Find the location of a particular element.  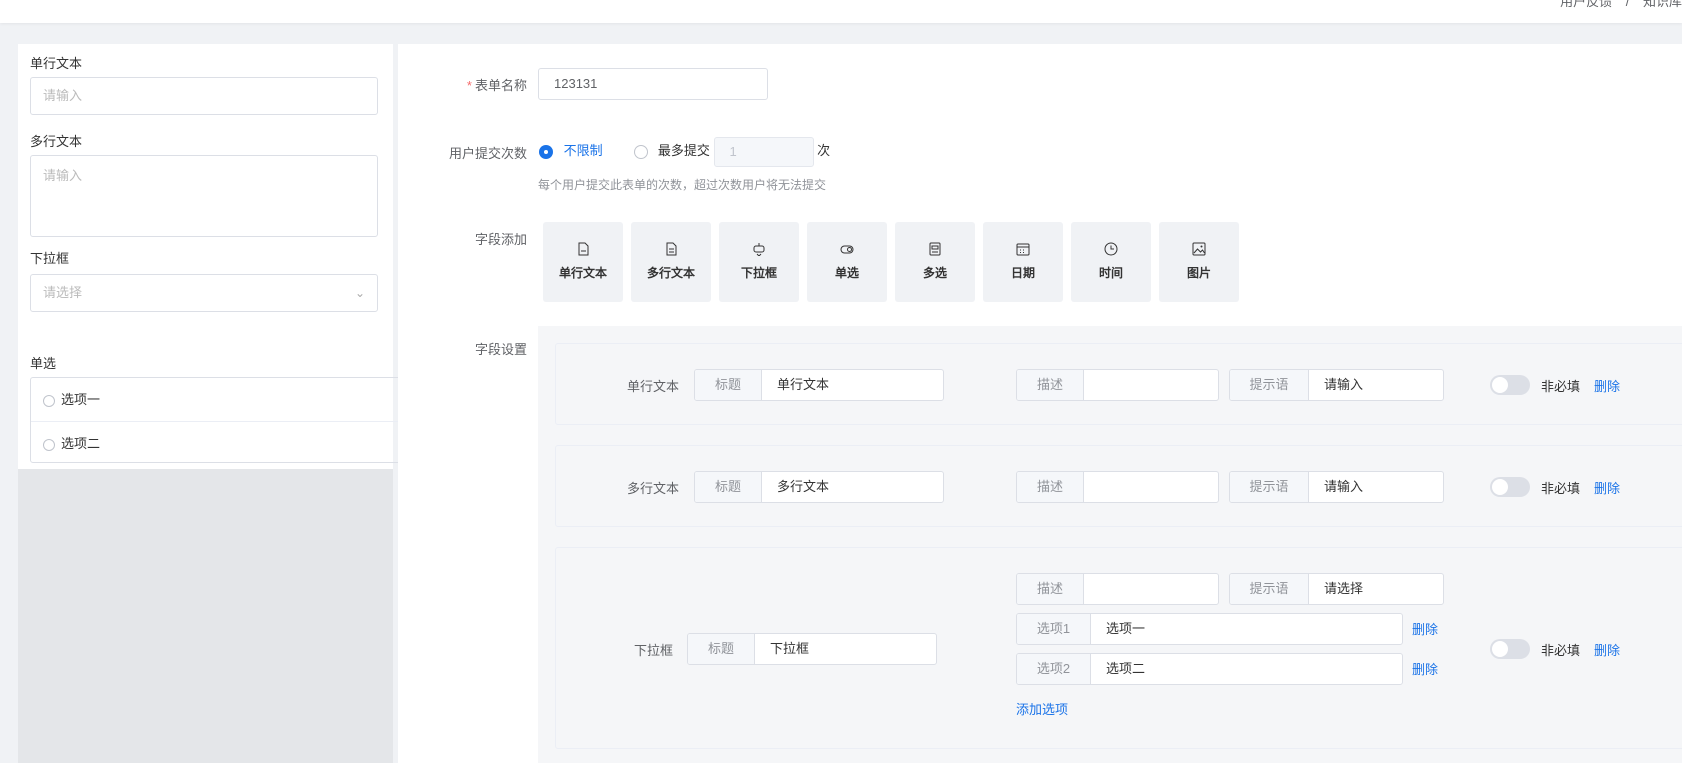

field-title-input: 标题 单行文本 is located at coordinates (819, 385).